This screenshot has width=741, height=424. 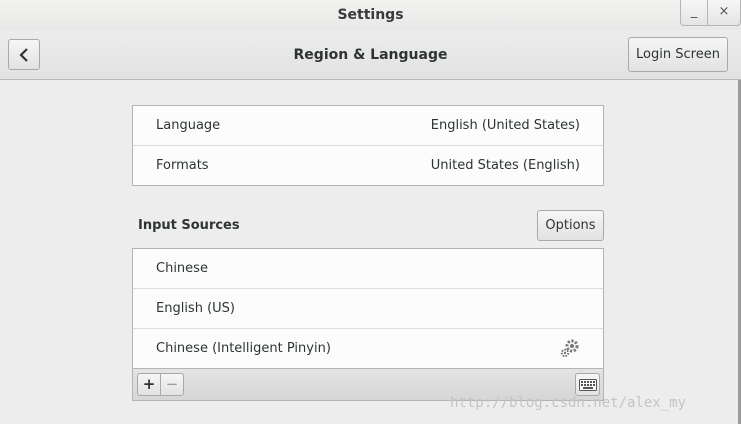 I want to click on window-titlebar: Settings _ ×, so click(x=370, y=15).